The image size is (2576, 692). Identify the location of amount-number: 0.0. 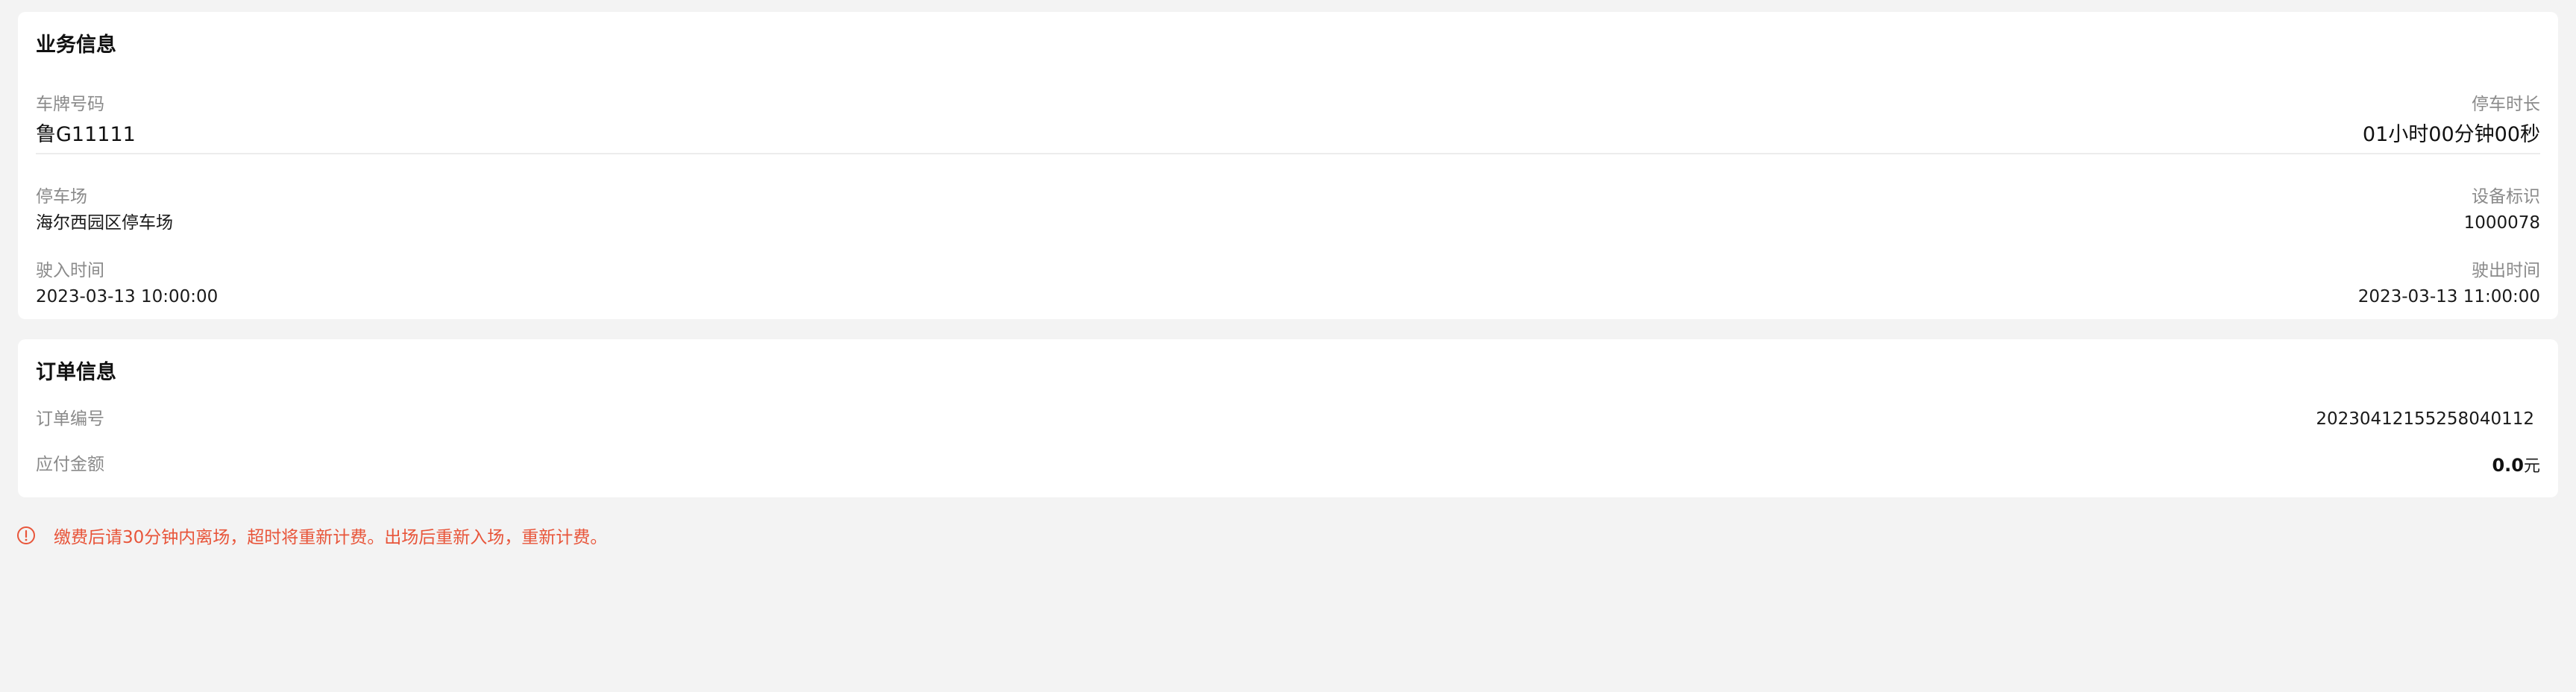
(2508, 465).